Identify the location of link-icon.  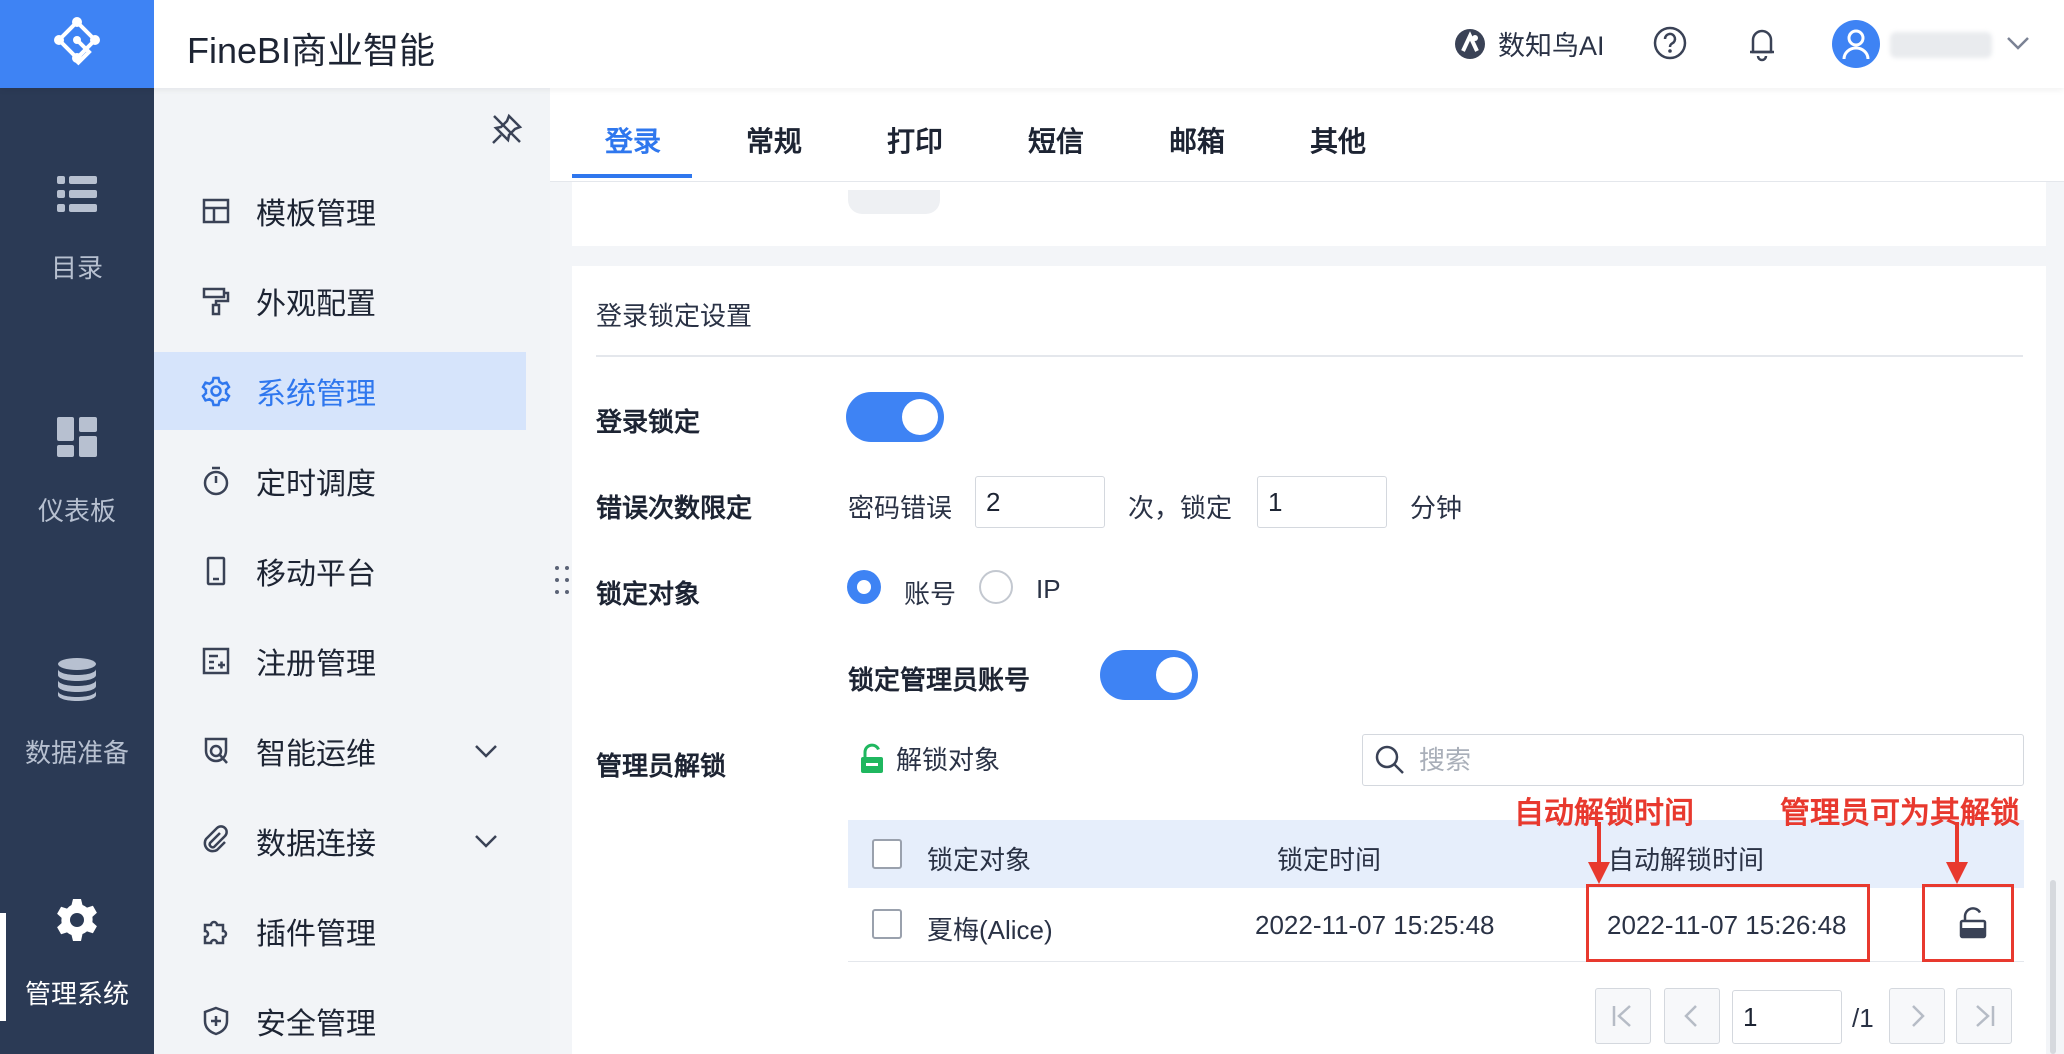
(215, 839).